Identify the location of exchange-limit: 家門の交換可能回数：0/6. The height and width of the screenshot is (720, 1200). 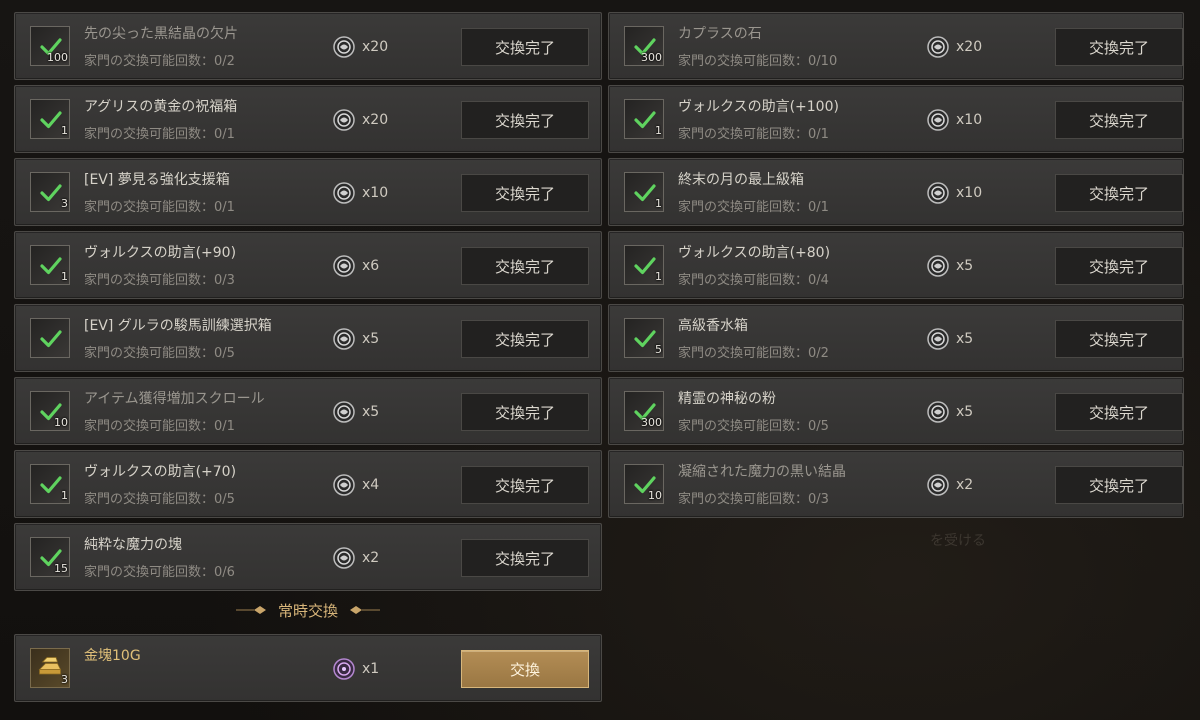
(159, 570).